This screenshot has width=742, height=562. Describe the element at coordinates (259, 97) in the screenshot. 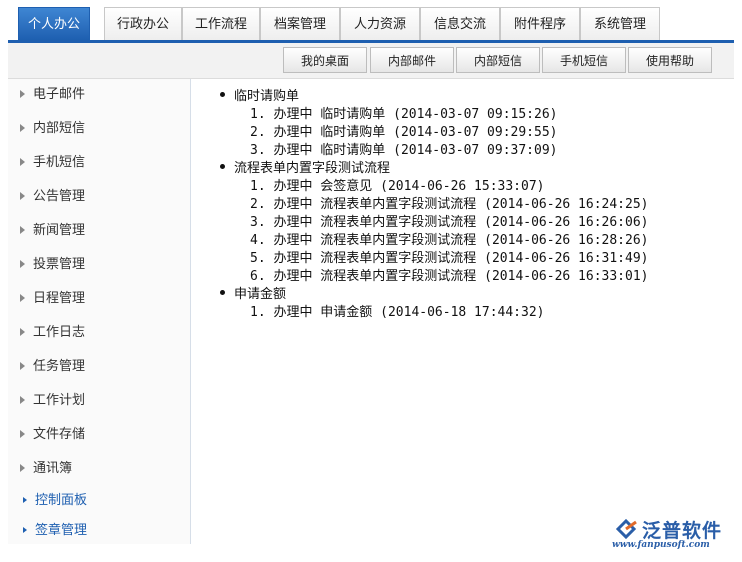

I see `workflow-group-title: 临时请购单` at that location.